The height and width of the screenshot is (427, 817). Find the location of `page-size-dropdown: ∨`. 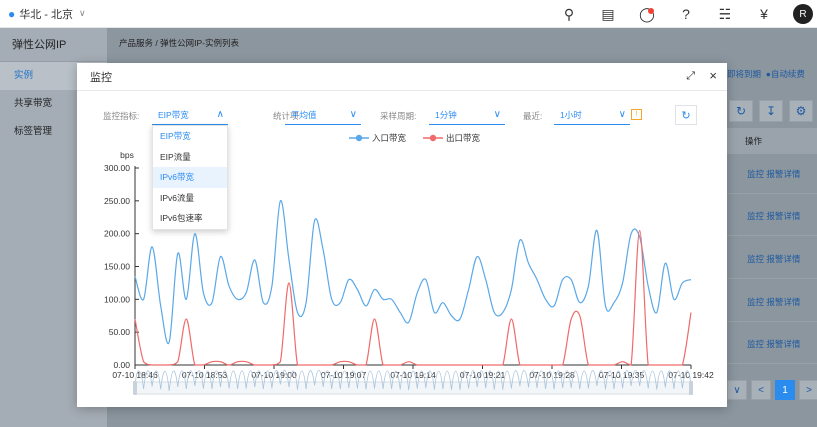

page-size-dropdown: ∨ is located at coordinates (737, 390).